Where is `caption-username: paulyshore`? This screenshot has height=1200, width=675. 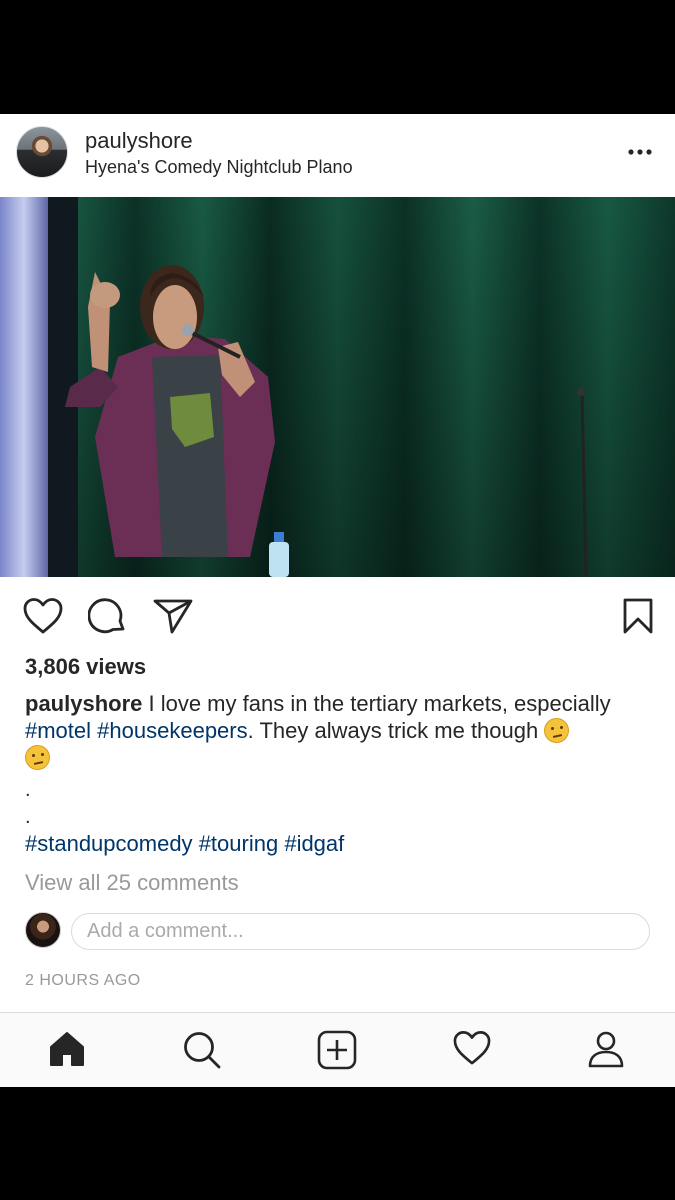
caption-username: paulyshore is located at coordinates (83, 703).